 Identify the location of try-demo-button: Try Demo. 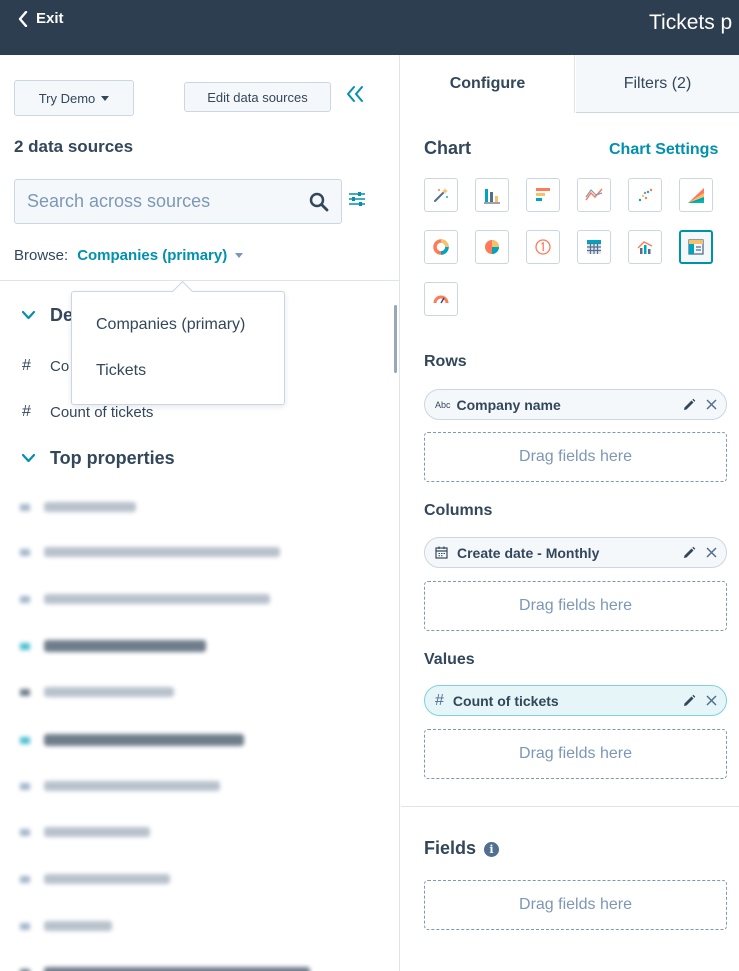
(74, 98).